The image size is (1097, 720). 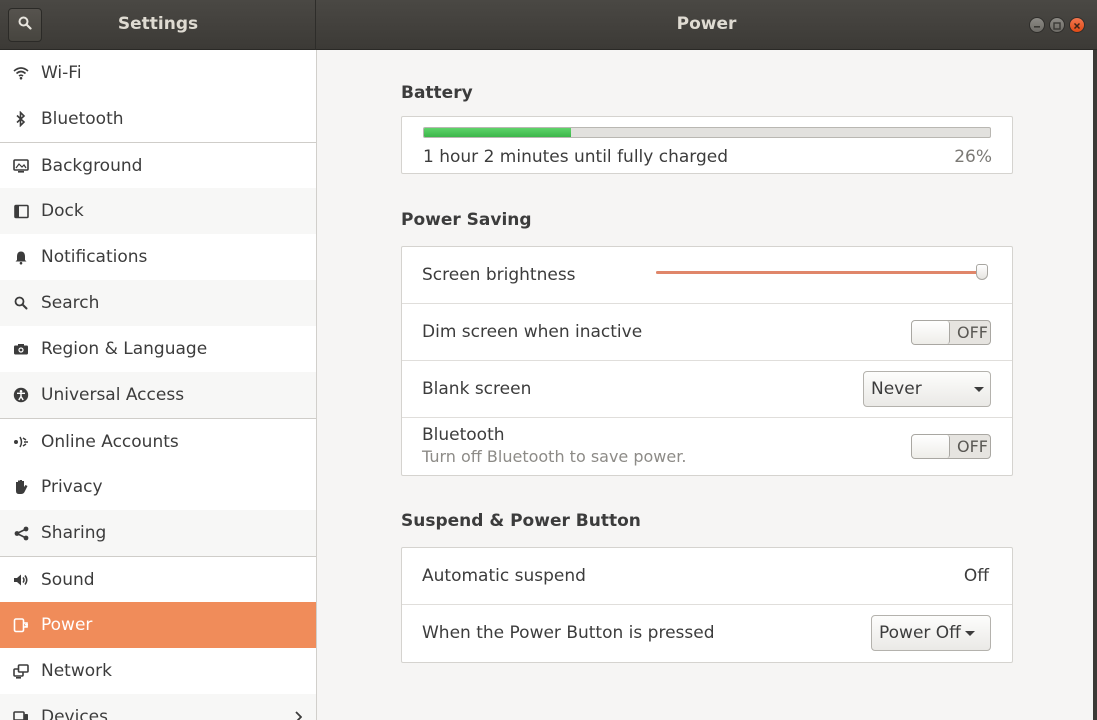 I want to click on sidebar-item-region-language: Region & Language, so click(x=158, y=349).